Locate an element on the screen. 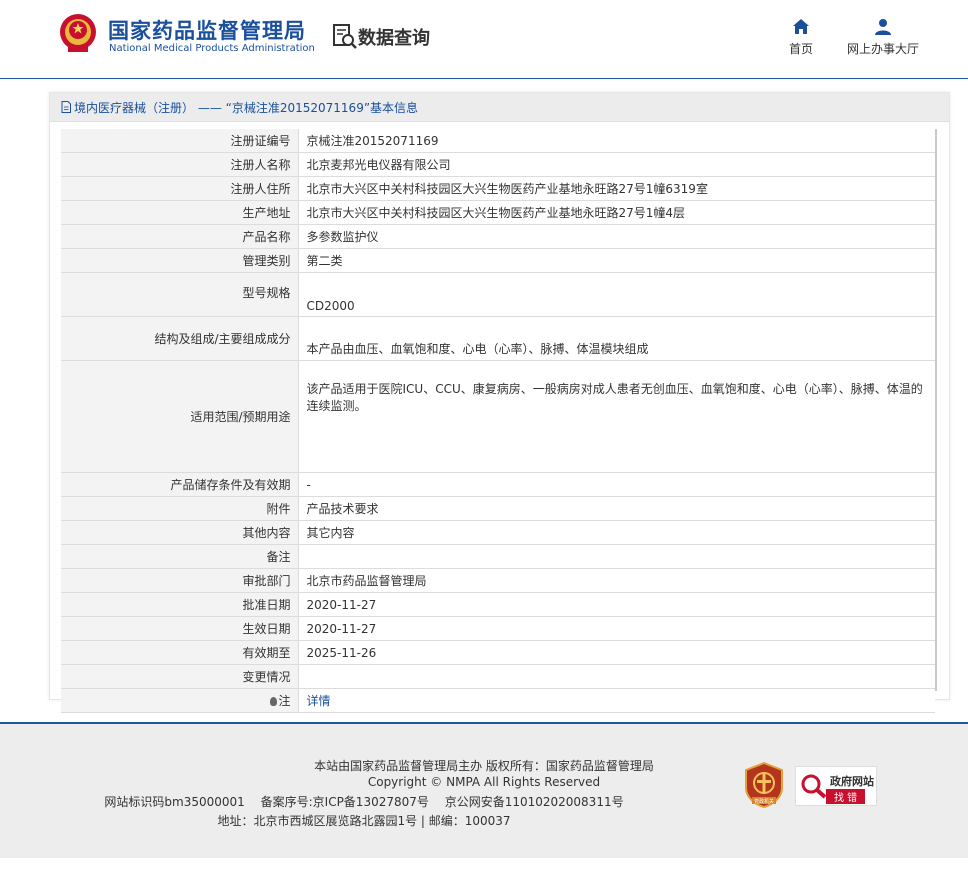 This screenshot has width=968, height=890. table-row: 产品名称 多参数监护仪 is located at coordinates (498, 236).